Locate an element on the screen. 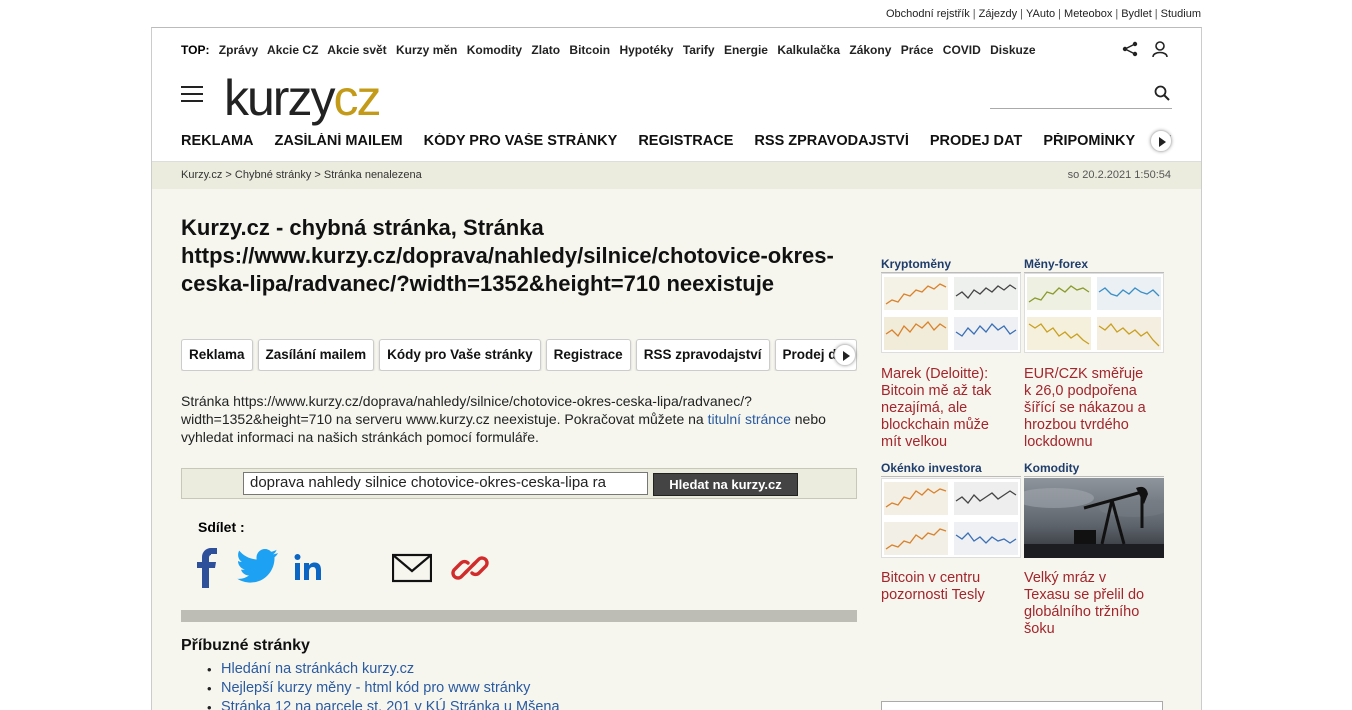  related-heading: Příbuzné stránky is located at coordinates (245, 645).